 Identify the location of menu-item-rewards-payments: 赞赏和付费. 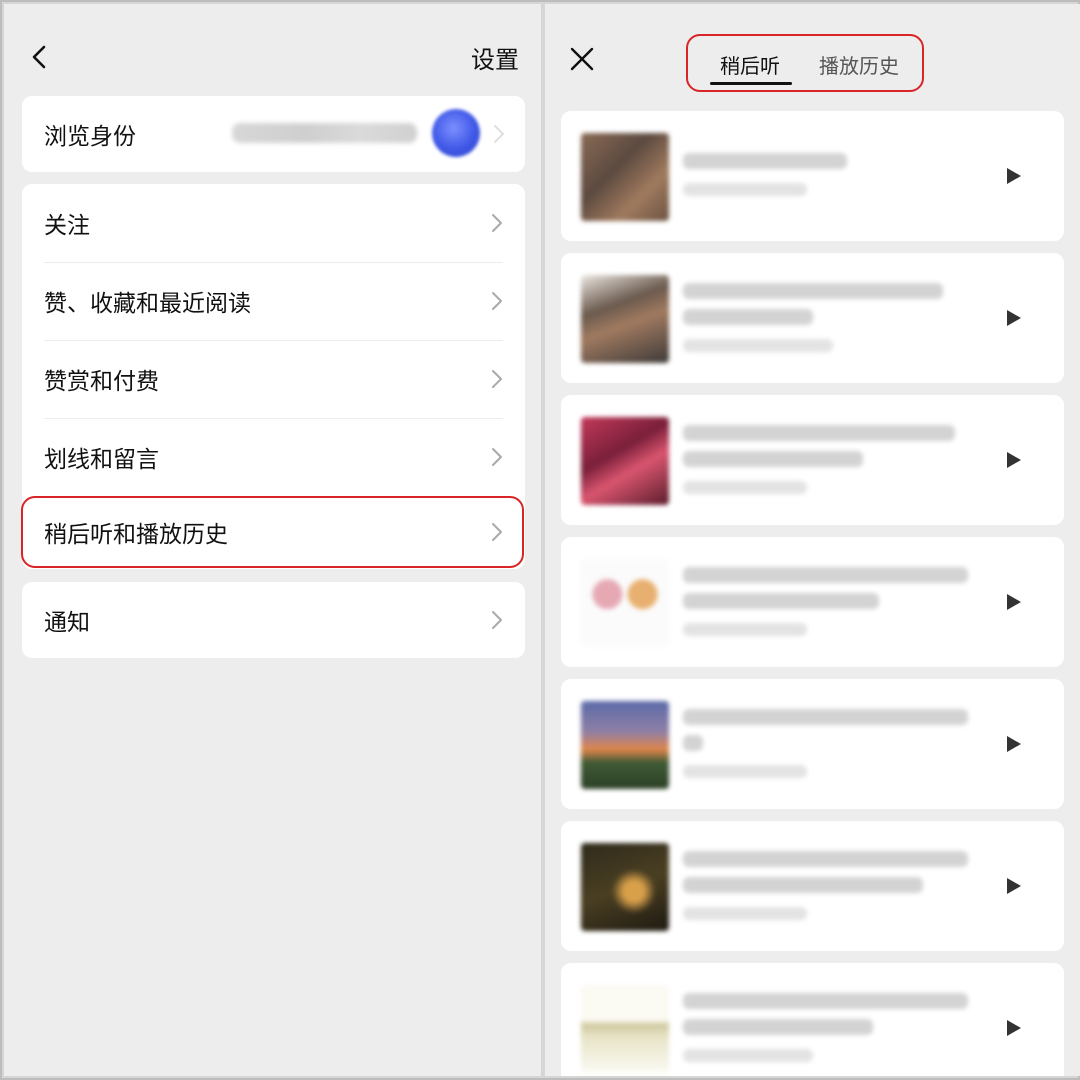
(273, 379).